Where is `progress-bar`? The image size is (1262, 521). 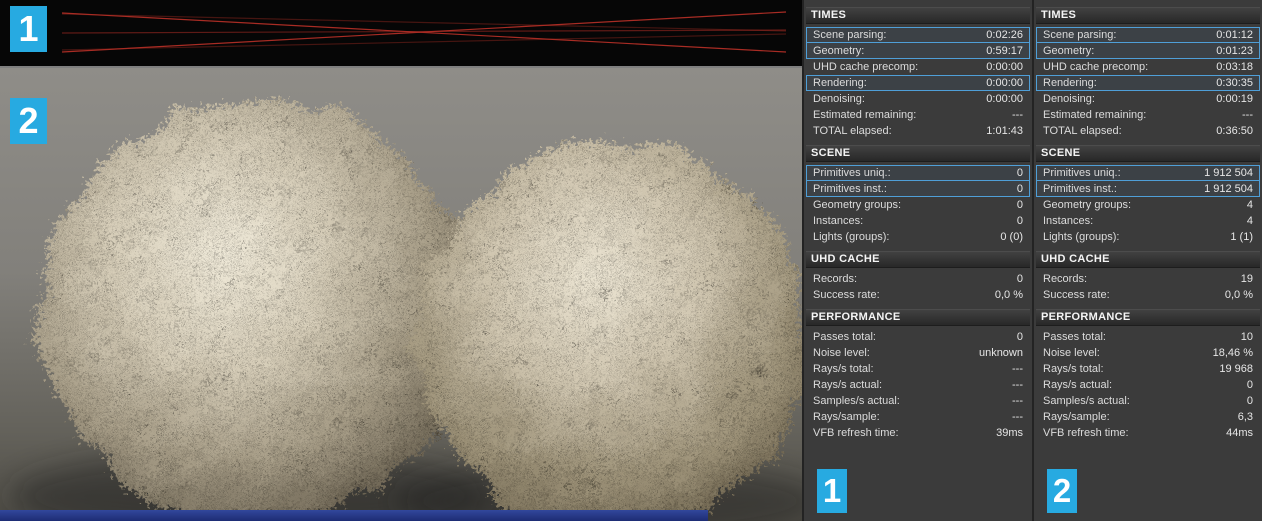
progress-bar is located at coordinates (354, 515).